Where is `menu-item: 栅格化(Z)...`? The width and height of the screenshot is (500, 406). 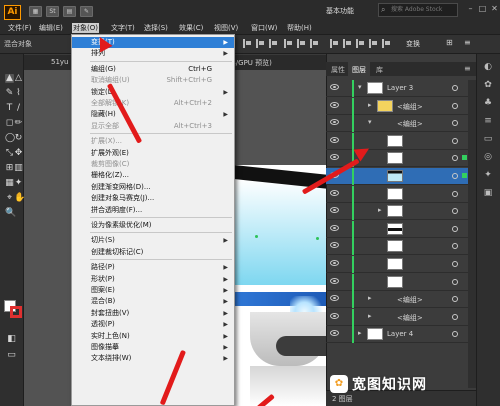
menu-item: 栅格化(Z)... is located at coordinates (153, 175).